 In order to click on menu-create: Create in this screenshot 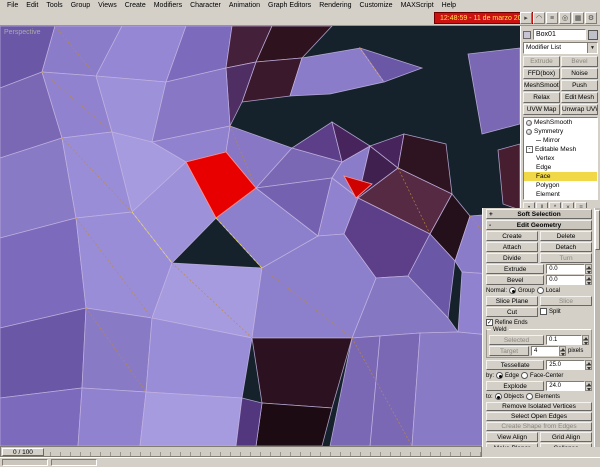, I will do `click(135, 5)`.